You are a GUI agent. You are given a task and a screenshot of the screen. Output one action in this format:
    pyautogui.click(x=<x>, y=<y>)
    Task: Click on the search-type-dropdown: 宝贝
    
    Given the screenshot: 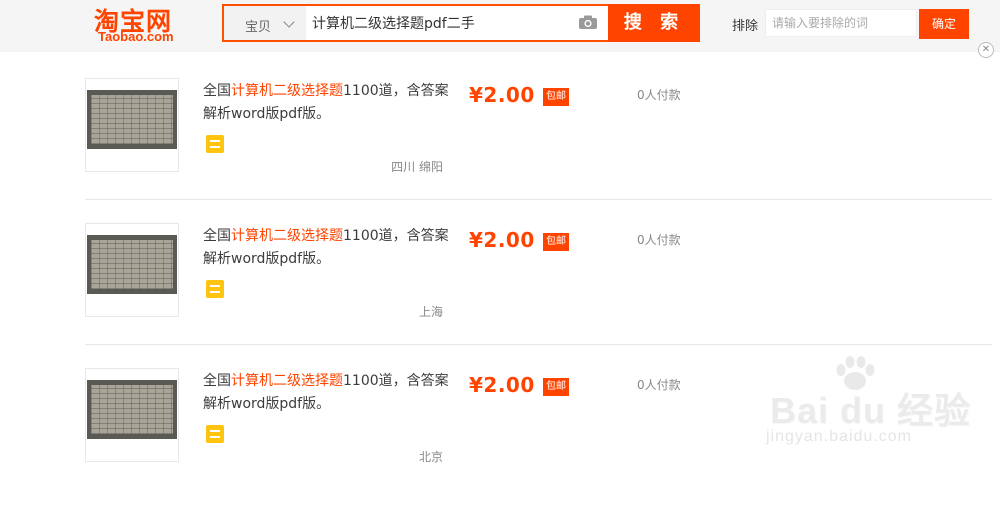 What is the action you would take?
    pyautogui.click(x=265, y=23)
    